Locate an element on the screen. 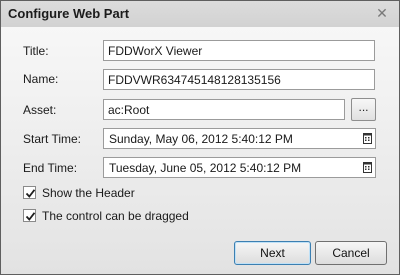  draggable-checkbox is located at coordinates (29, 215).